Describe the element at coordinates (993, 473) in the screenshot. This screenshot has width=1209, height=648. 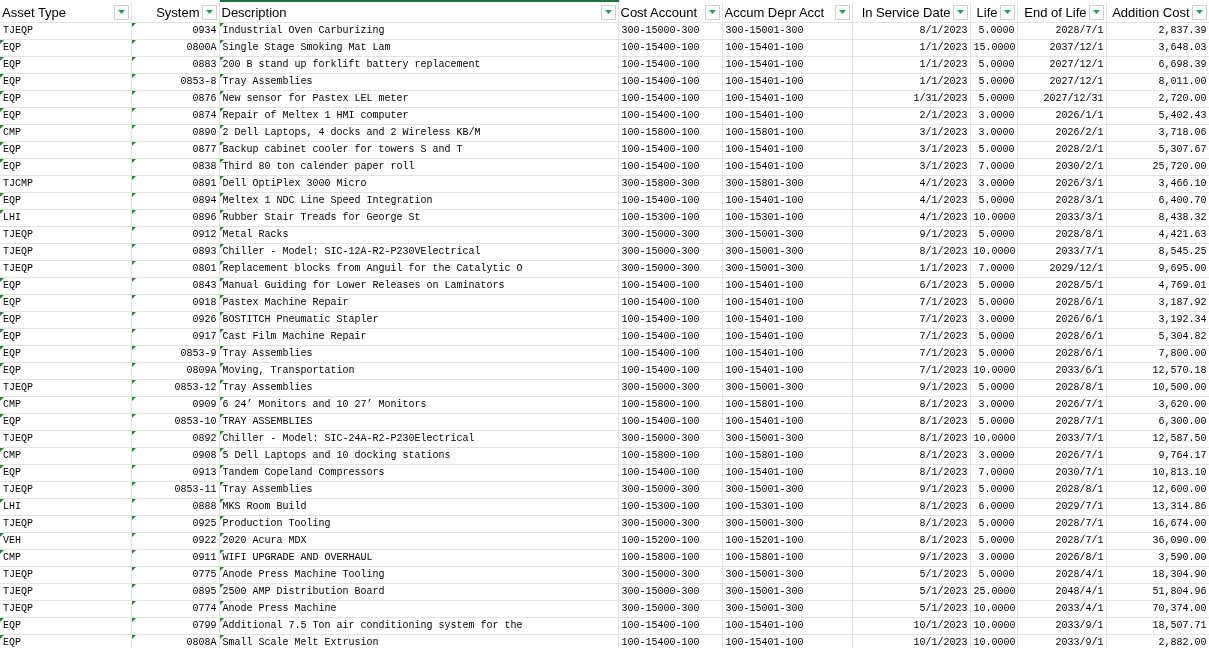
I see `table-cell: 7.0000` at that location.